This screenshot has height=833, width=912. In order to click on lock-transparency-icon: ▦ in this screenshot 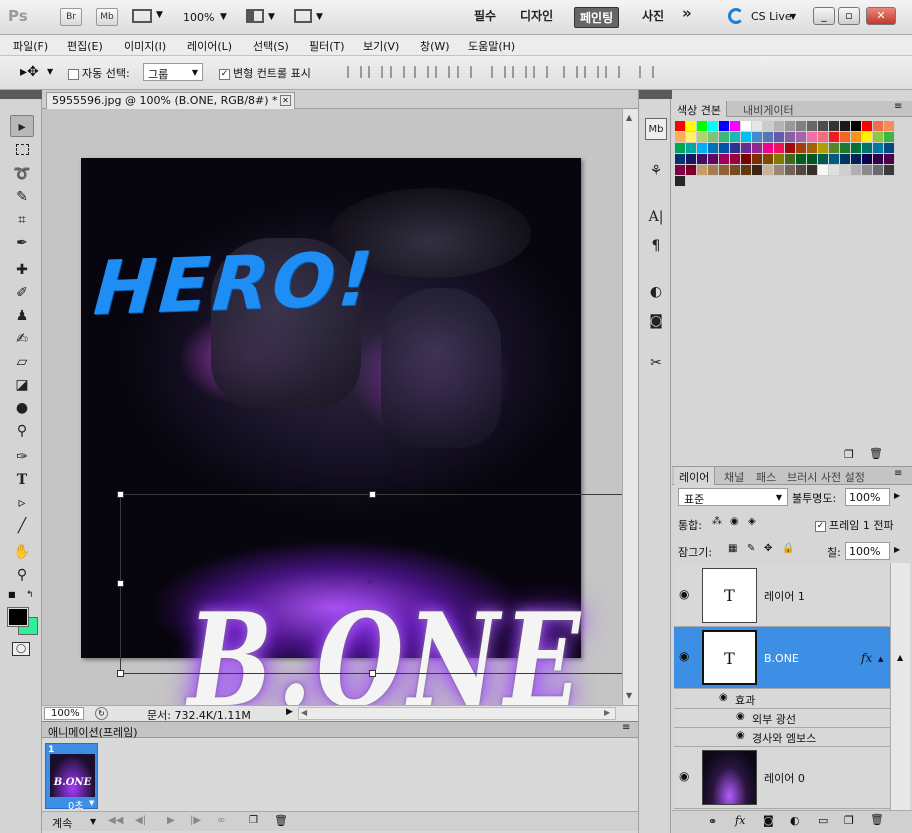, I will do `click(732, 548)`.